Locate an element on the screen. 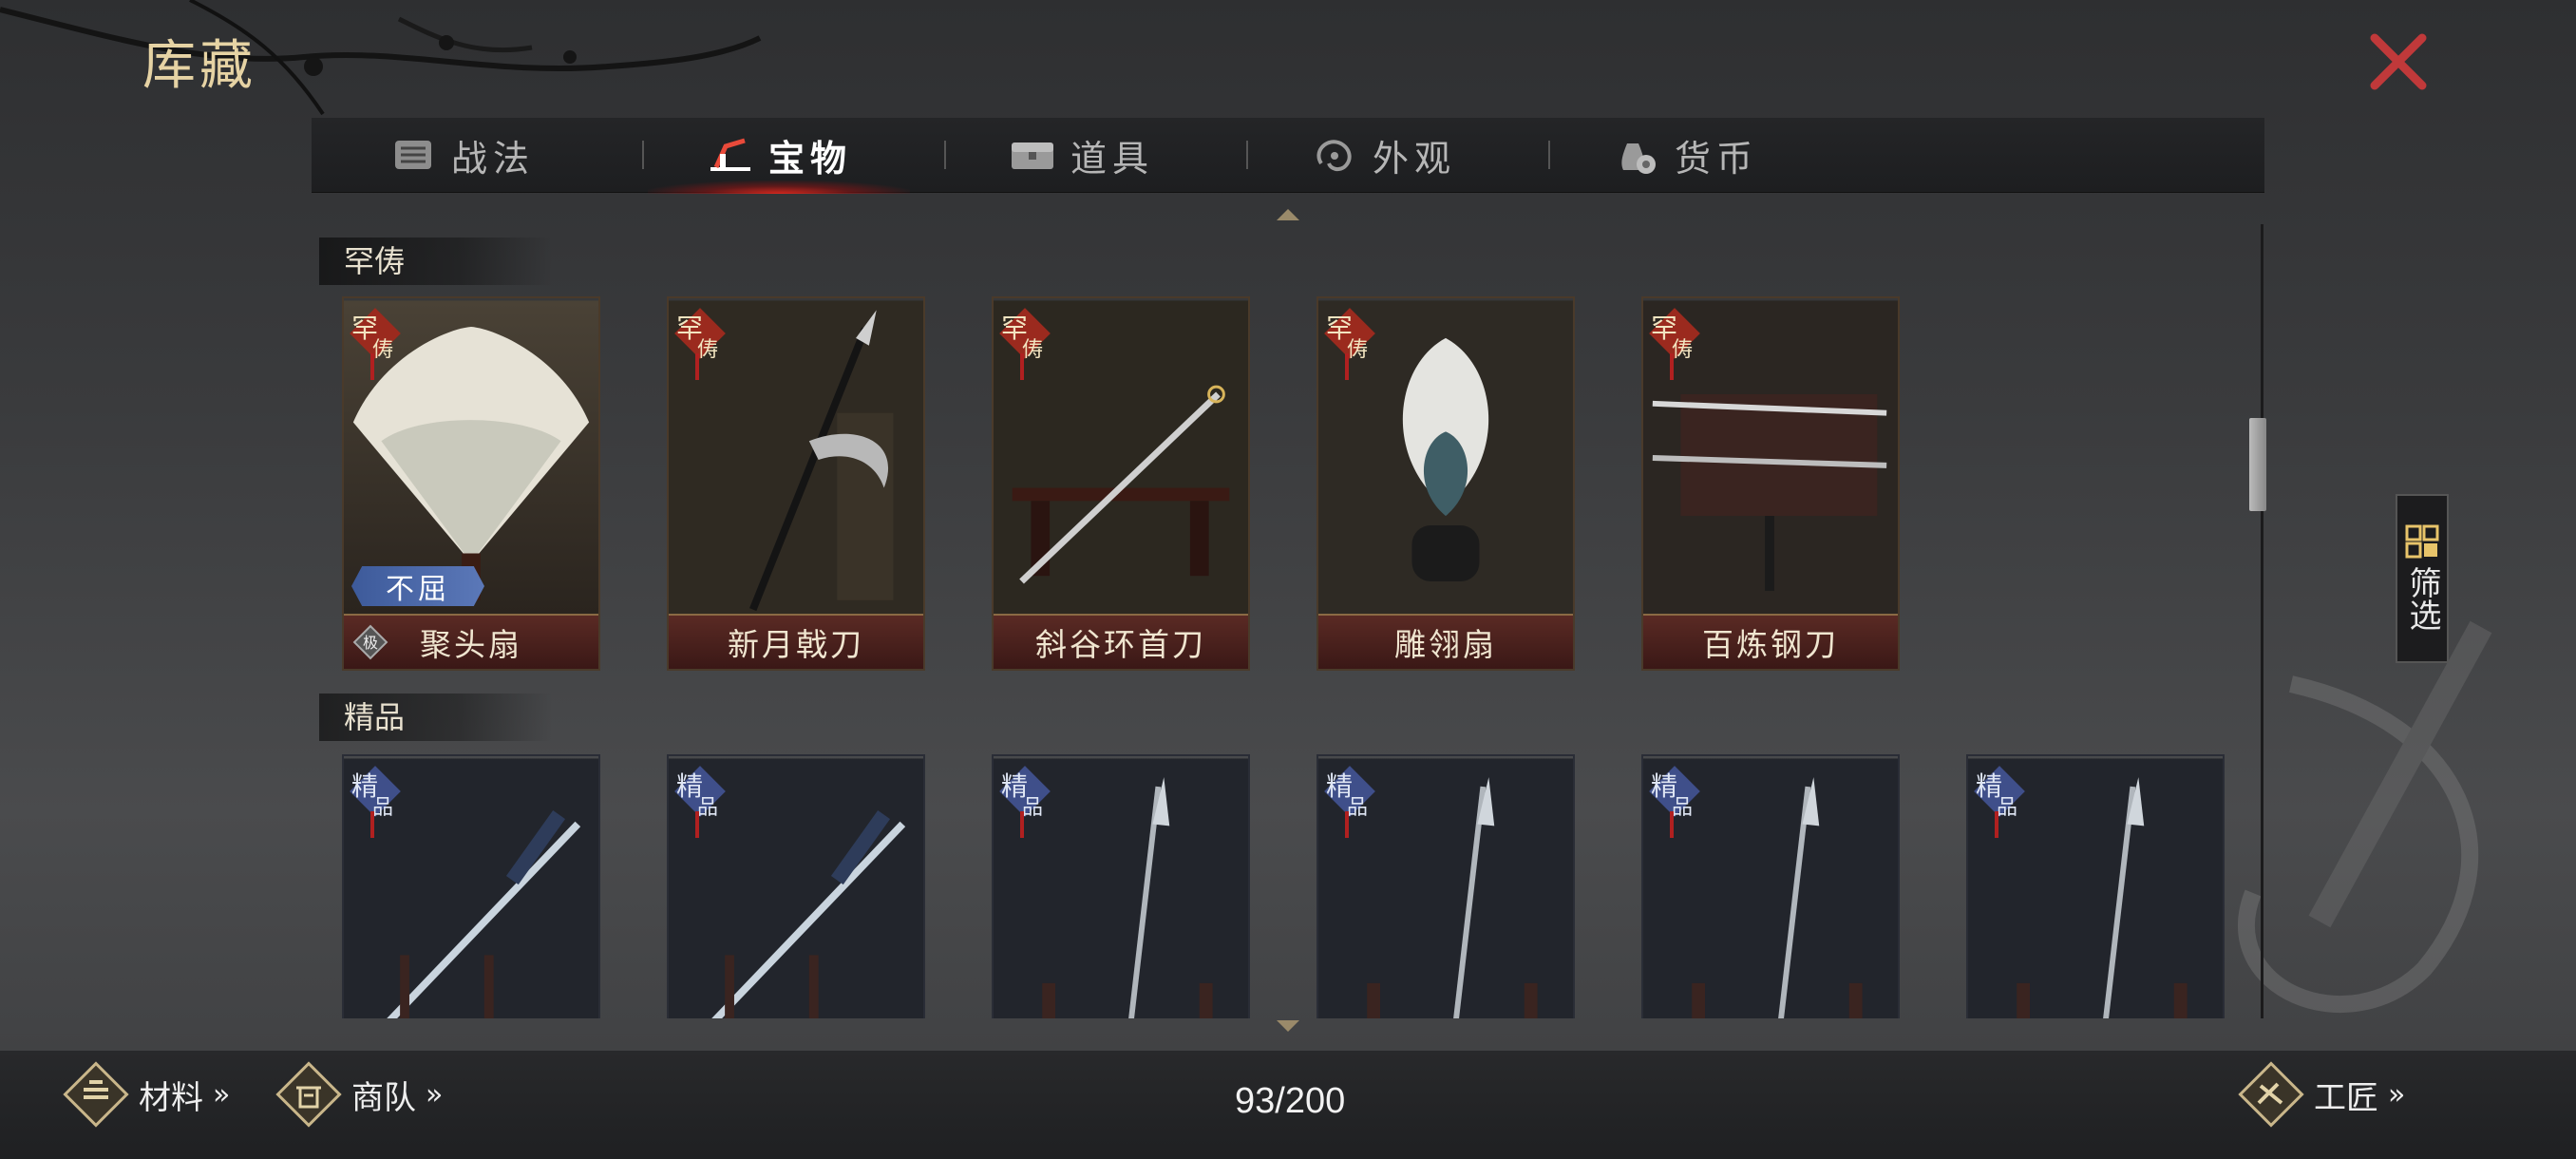 This screenshot has width=2576, height=1159. page-title: 库藏 is located at coordinates (199, 66).